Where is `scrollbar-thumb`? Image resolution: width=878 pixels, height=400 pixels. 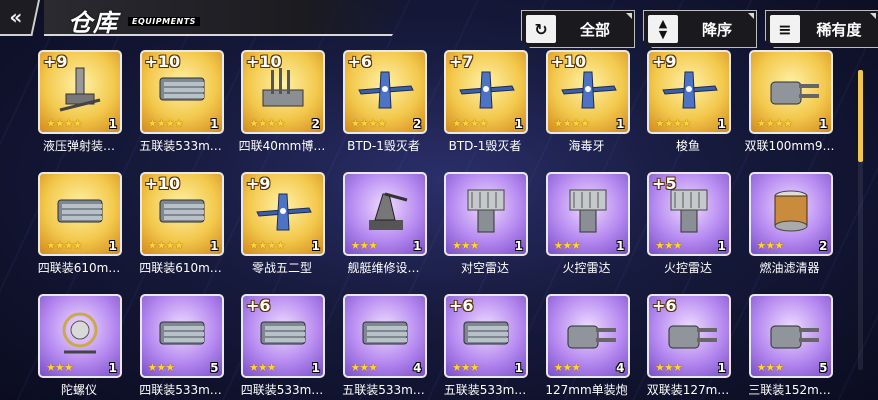 scrollbar-thumb is located at coordinates (860, 116).